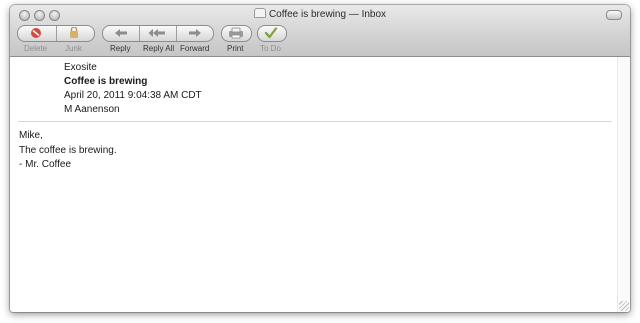 This screenshot has width=640, height=323. What do you see at coordinates (235, 48) in the screenshot?
I see `print-button-label: Print` at bounding box center [235, 48].